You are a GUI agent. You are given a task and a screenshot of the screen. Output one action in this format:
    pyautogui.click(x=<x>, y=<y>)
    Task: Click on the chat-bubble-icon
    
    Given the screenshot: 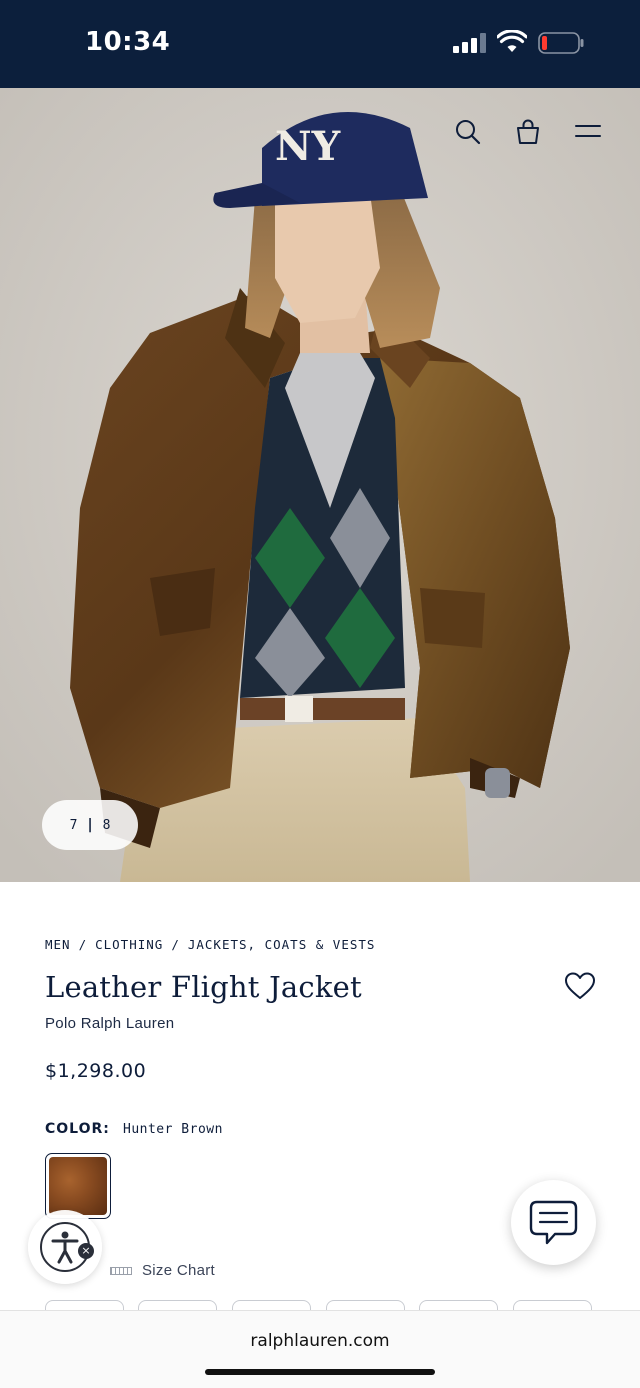 What is the action you would take?
    pyautogui.click(x=553, y=1222)
    